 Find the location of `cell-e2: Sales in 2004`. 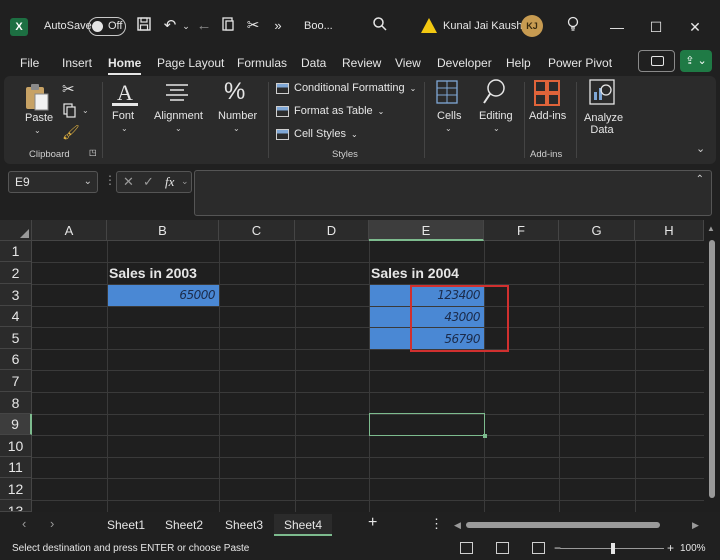

cell-e2: Sales in 2004 is located at coordinates (415, 273).